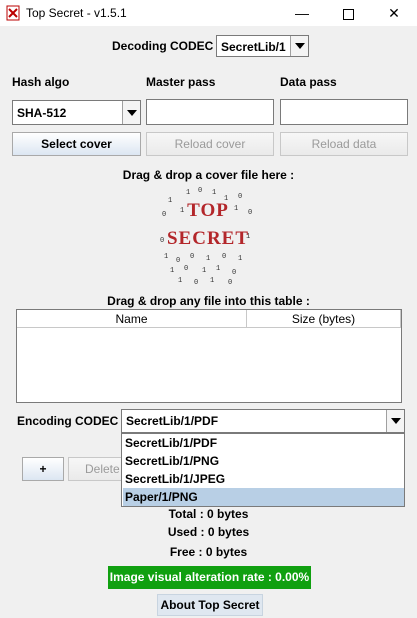  I want to click on cover-drop-label: Drag & drop a cover file here :, so click(208, 175).